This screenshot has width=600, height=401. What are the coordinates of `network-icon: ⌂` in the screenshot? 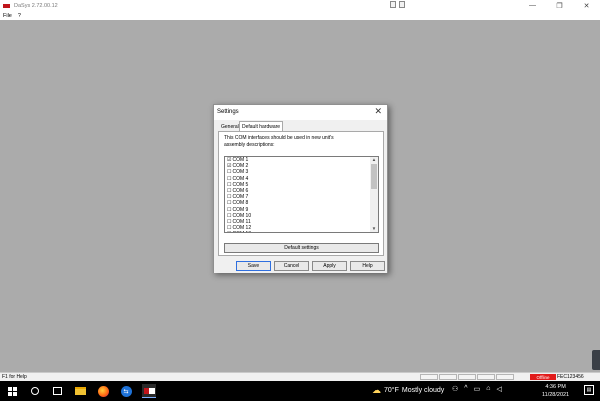 It's located at (488, 389).